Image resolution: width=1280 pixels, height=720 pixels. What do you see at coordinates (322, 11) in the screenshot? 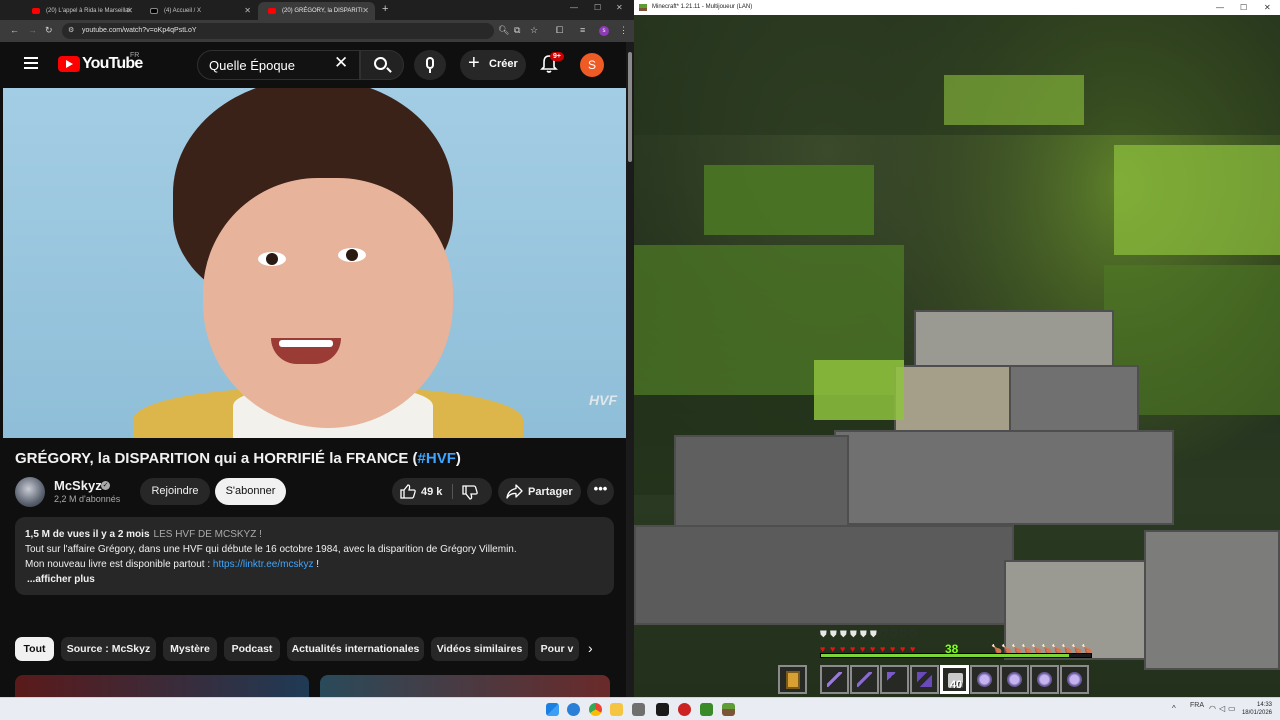
I see `tab-label: (20) GRÉGORY, la DISPARITI` at bounding box center [322, 11].